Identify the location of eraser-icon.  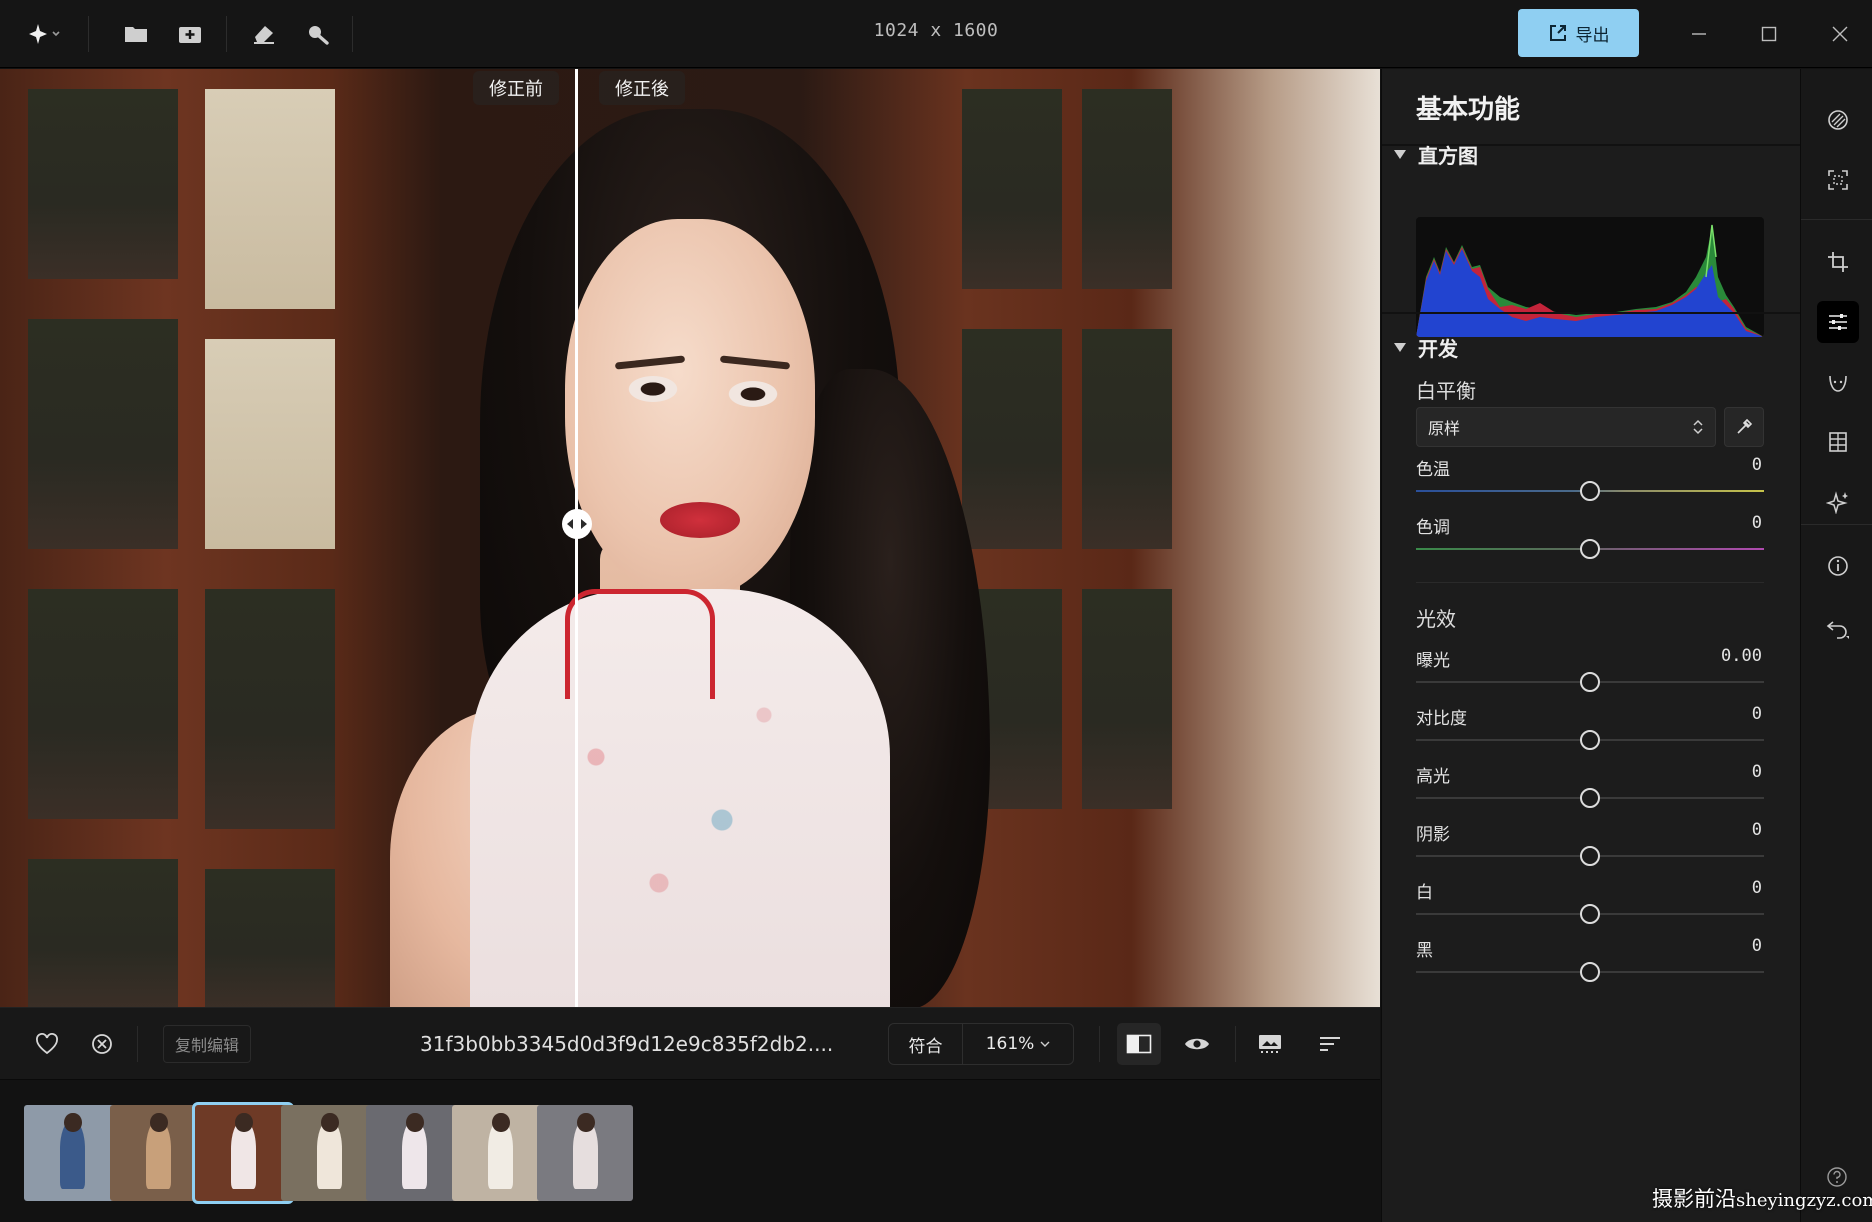
(264, 35).